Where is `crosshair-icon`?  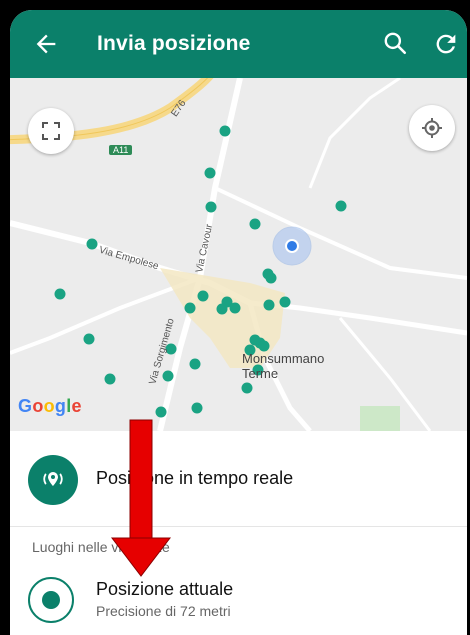
crosshair-icon is located at coordinates (432, 128).